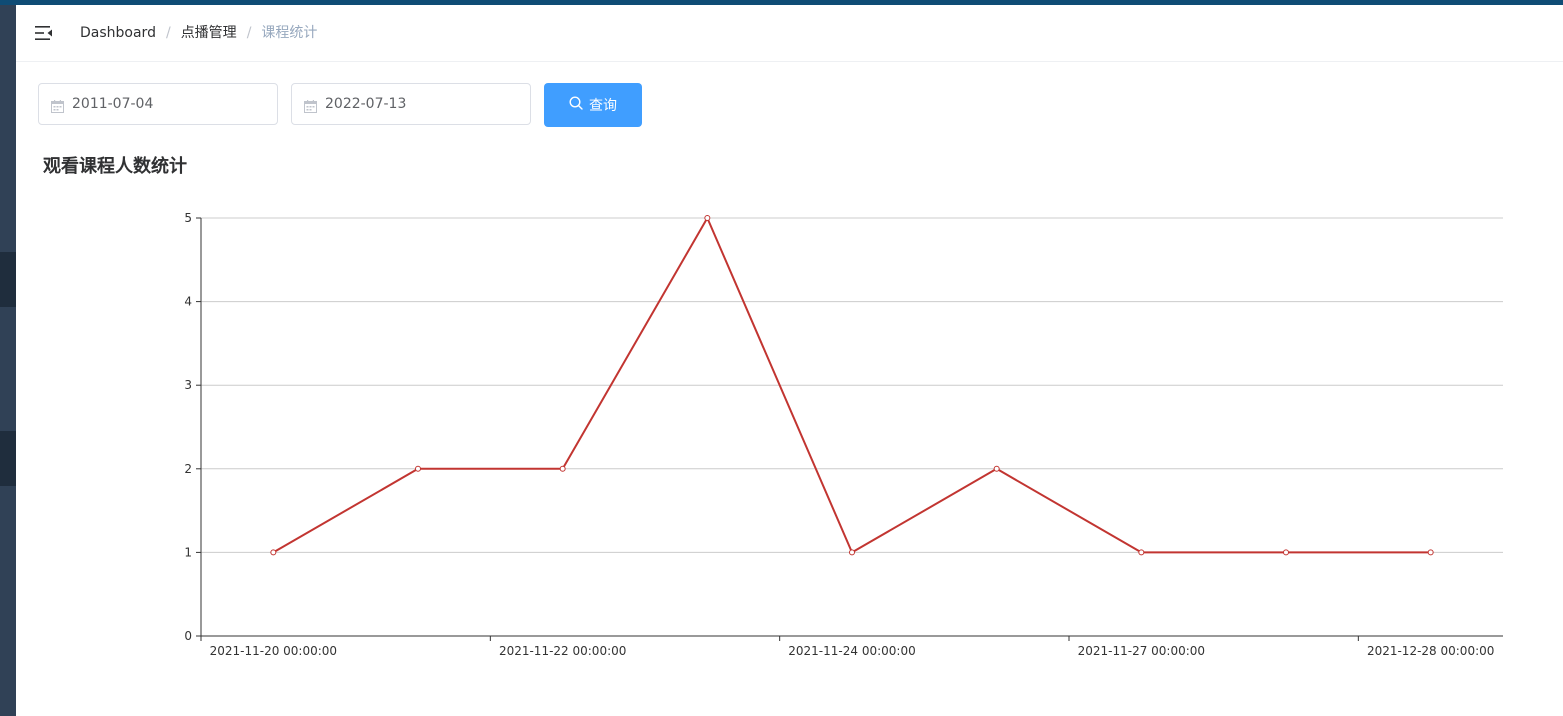 This screenshot has height=716, width=1563. I want to click on start-date-picker, so click(158, 104).